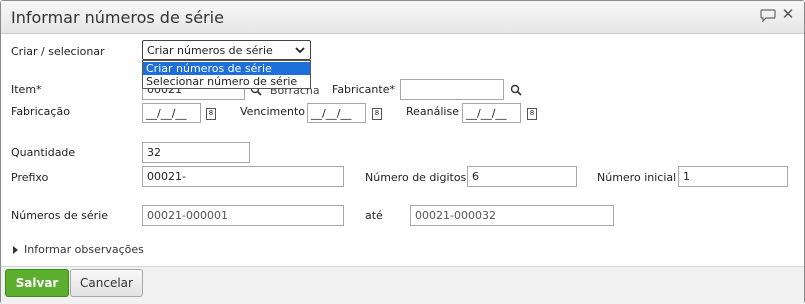 The image size is (805, 304). Describe the element at coordinates (486, 113) in the screenshot. I see `reanalise-value: __/__/__` at that location.